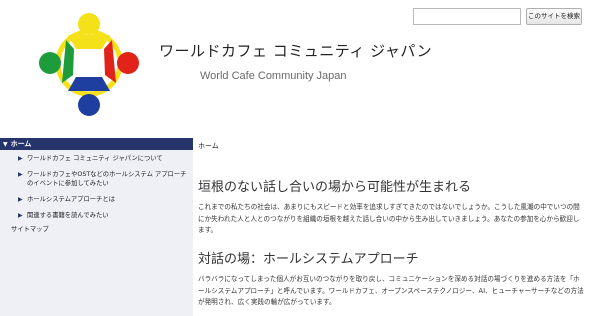 This screenshot has height=316, width=590. Describe the element at coordinates (308, 259) in the screenshot. I see `section-heading: 対話の場：ホールシステムアプローチ` at that location.